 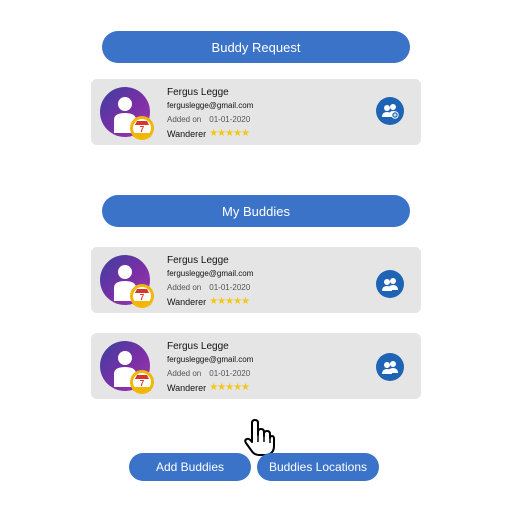 I want to click on add-buddy-icon, so click(x=390, y=111).